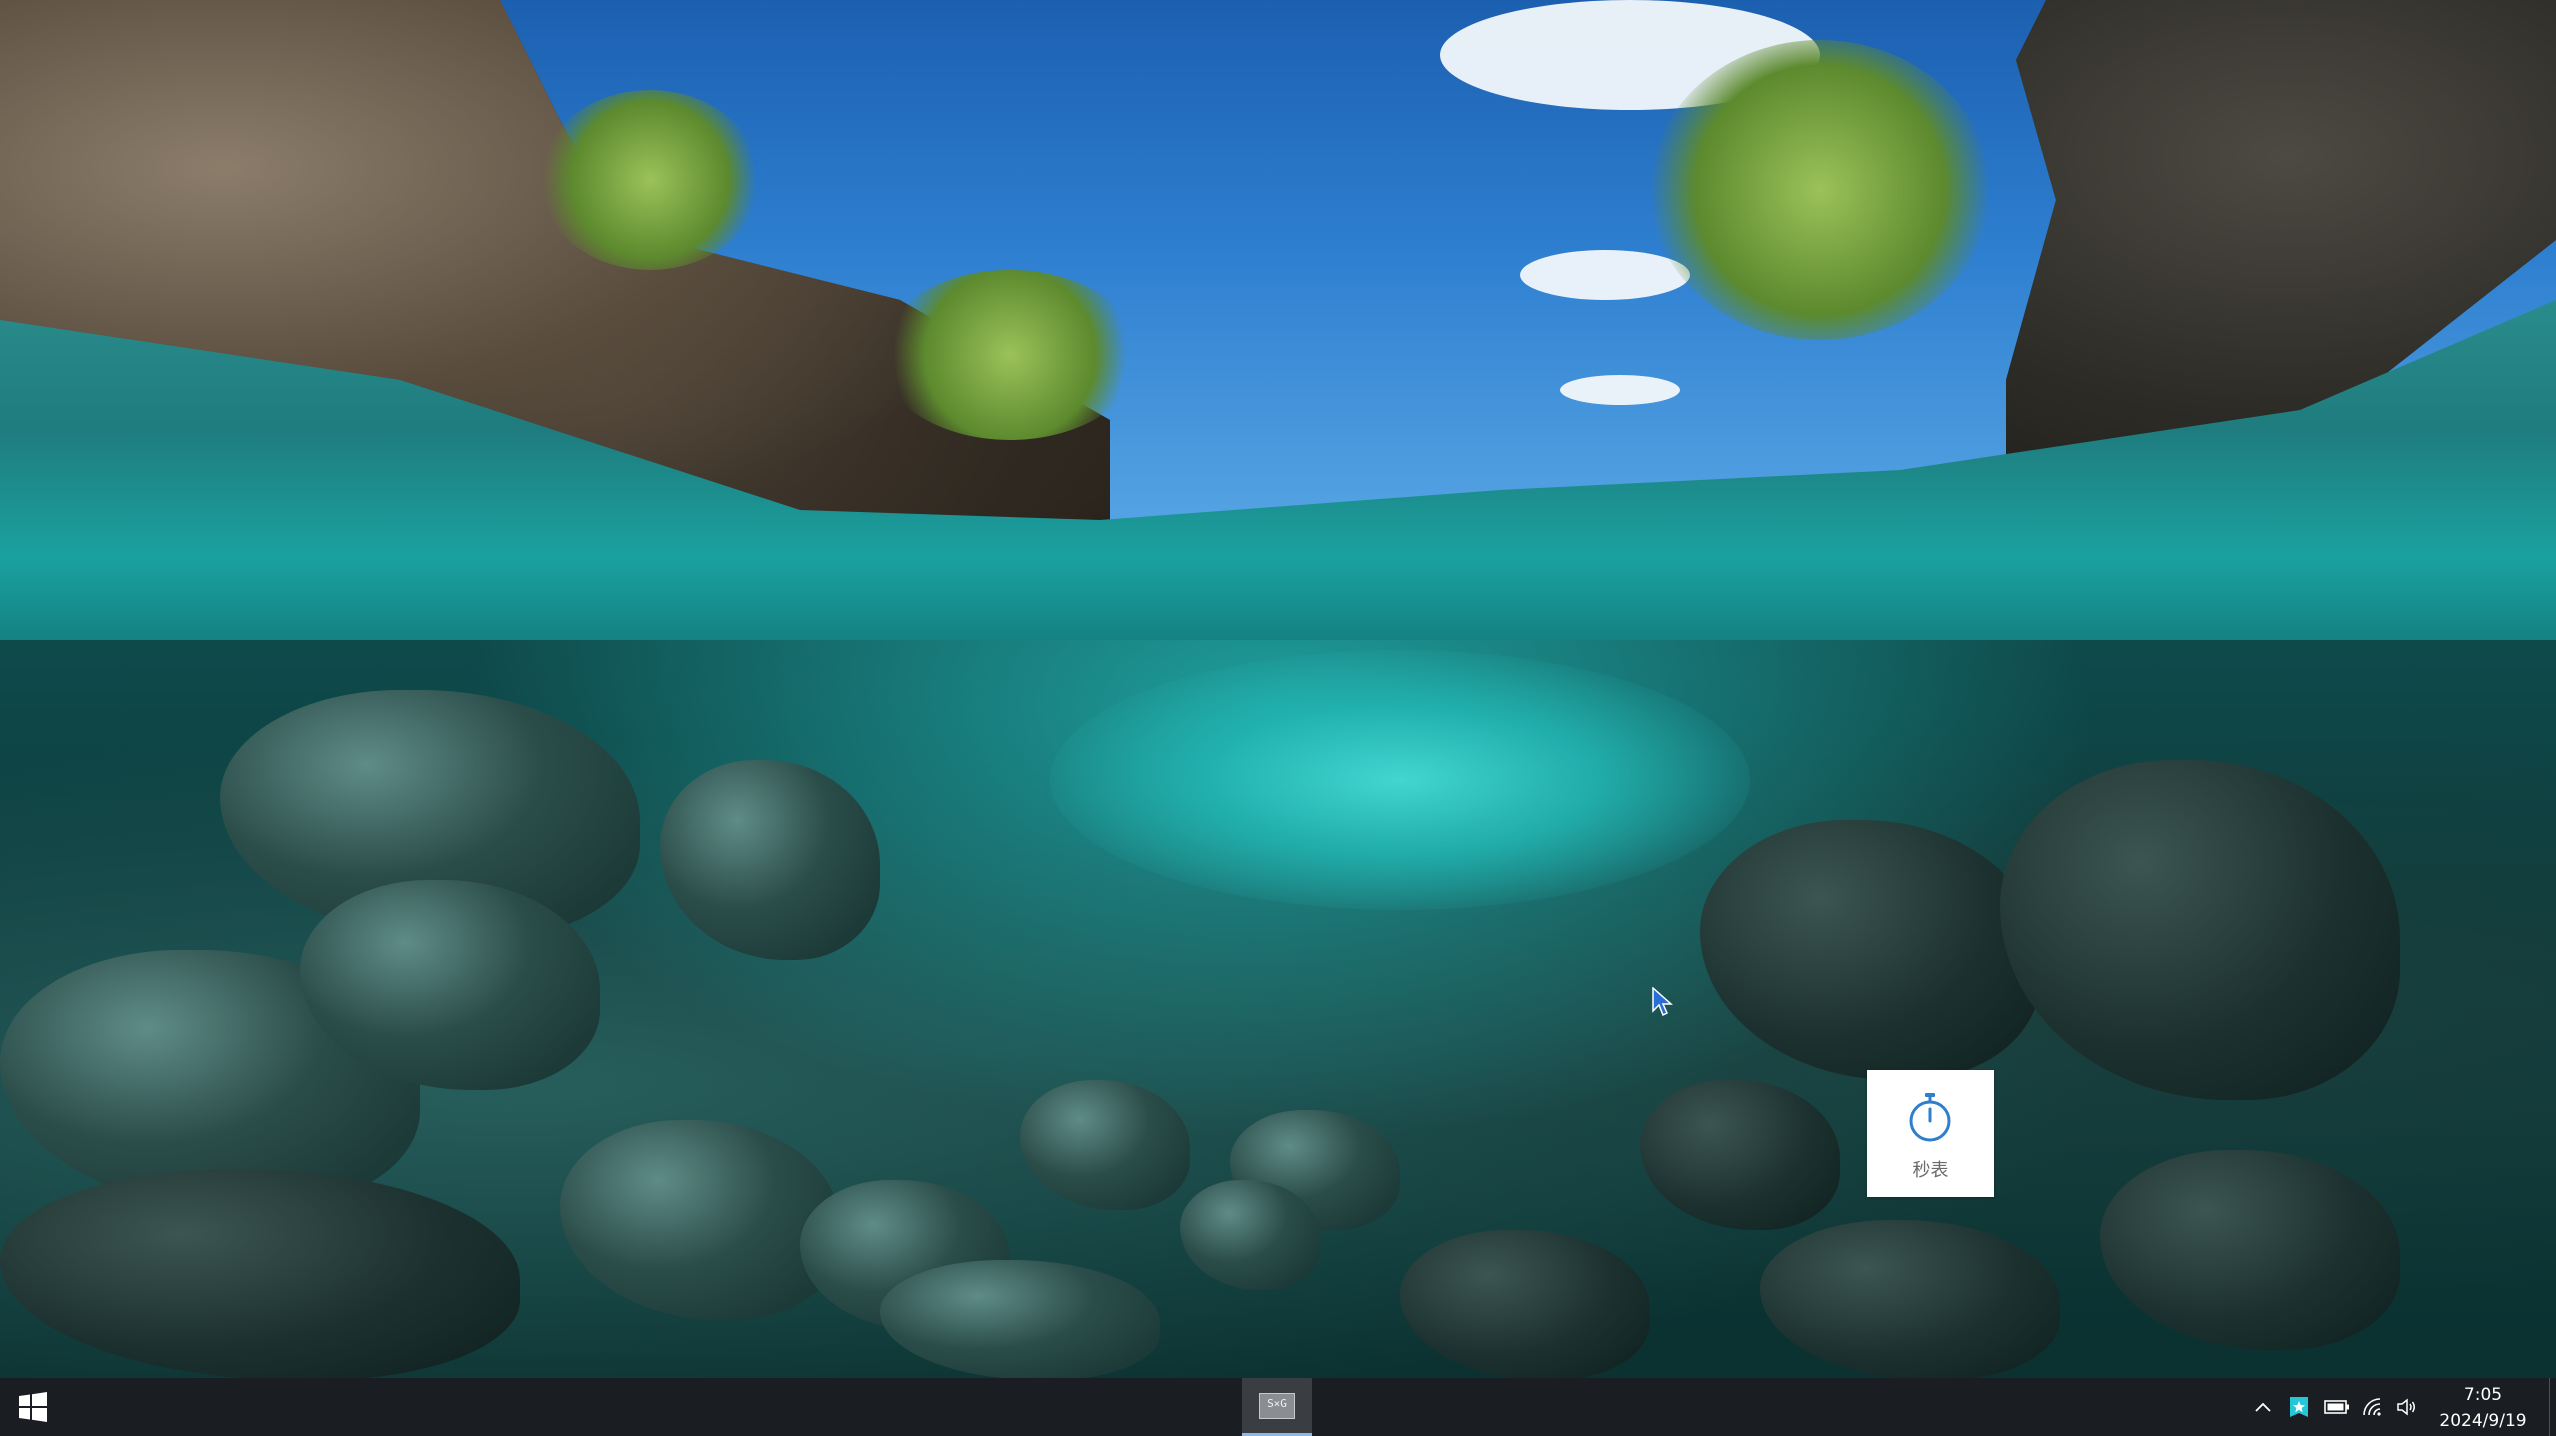  Describe the element at coordinates (1277, 1403) in the screenshot. I see `app-thumb-text: S×G` at that location.